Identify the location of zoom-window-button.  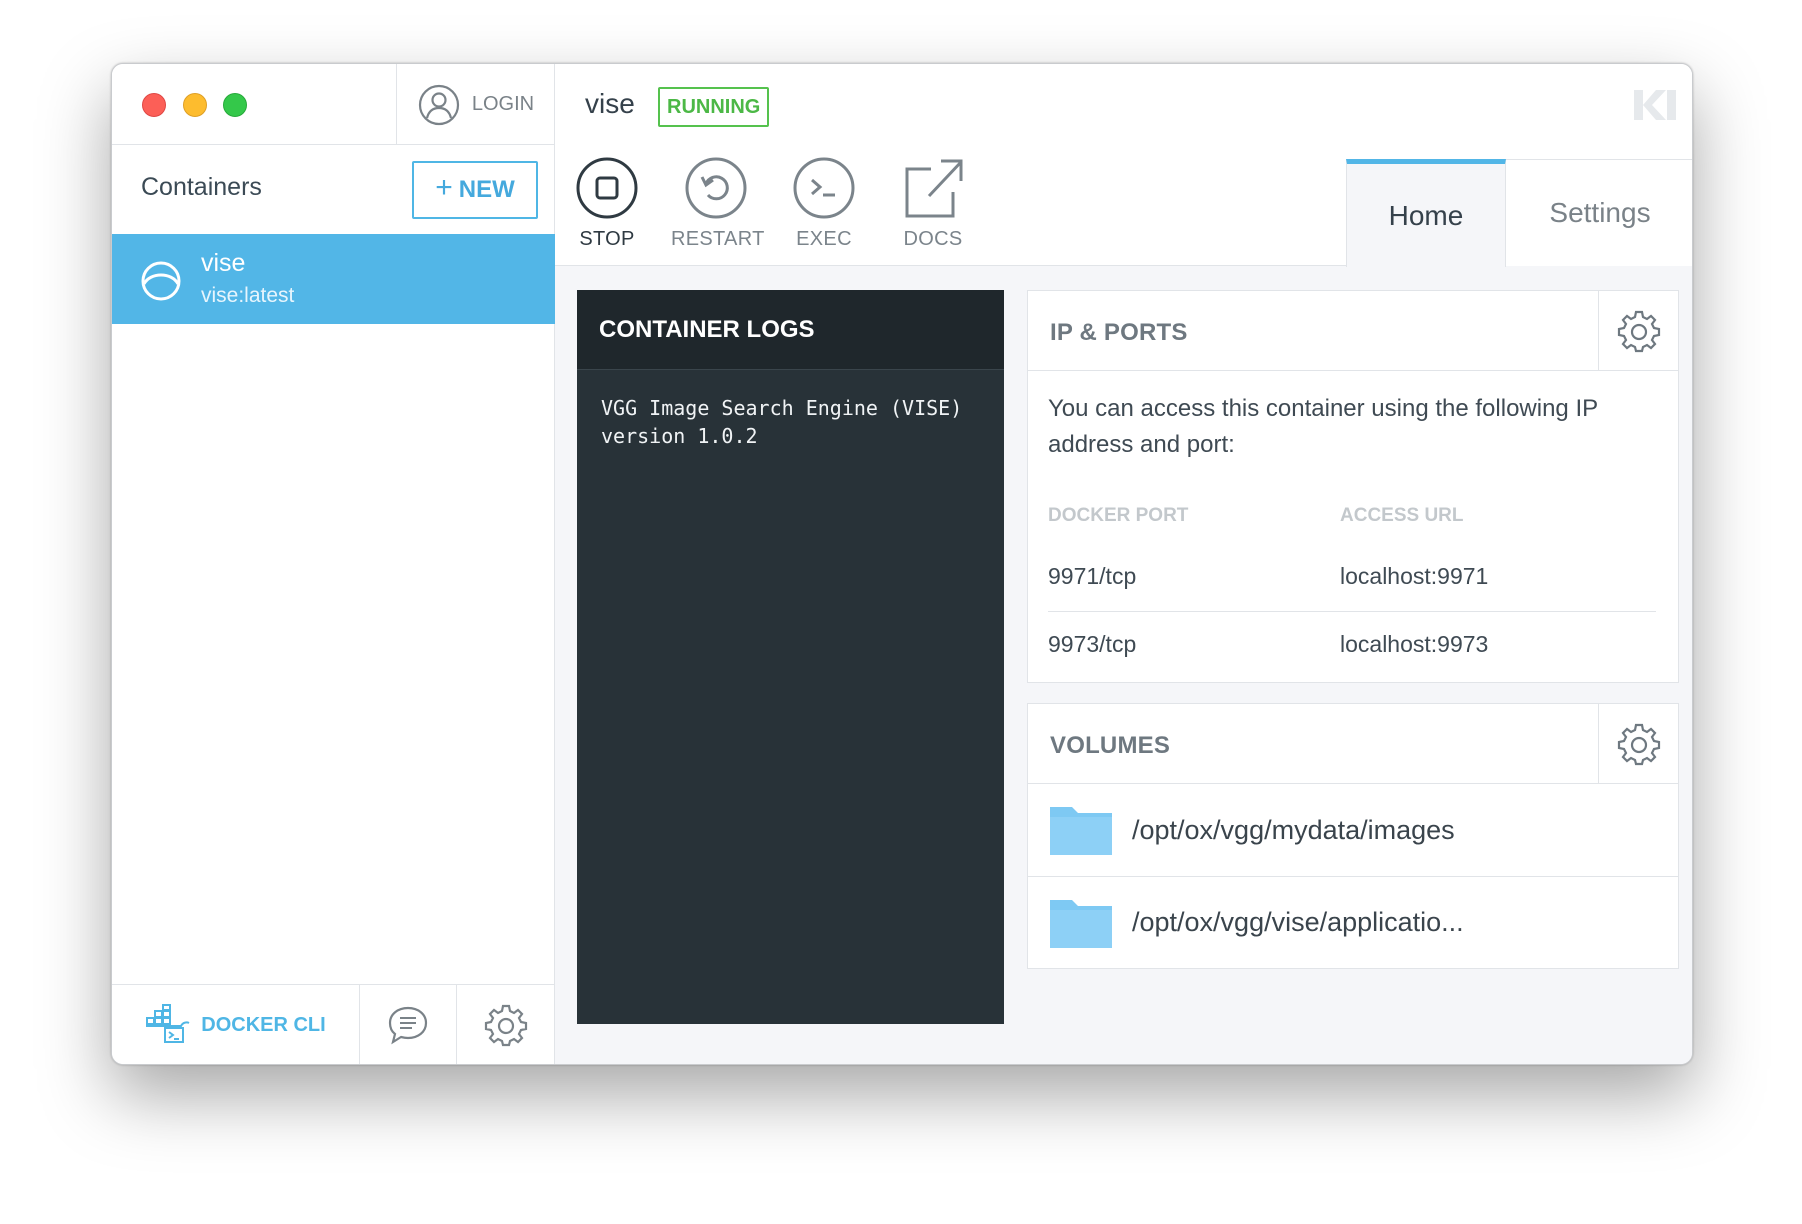
(235, 105).